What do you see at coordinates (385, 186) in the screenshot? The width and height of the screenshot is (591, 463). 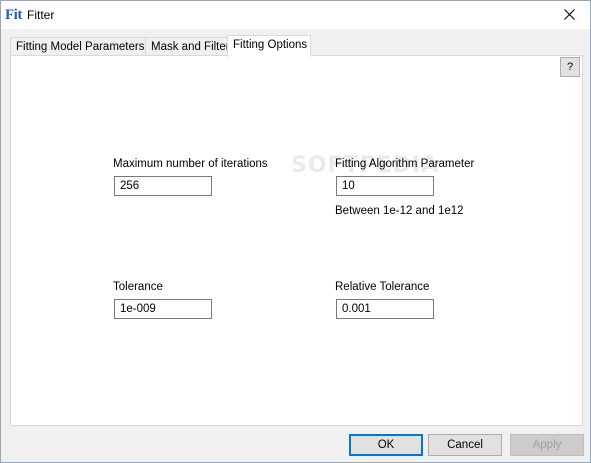 I see `algorithm-parameter-input` at bounding box center [385, 186].